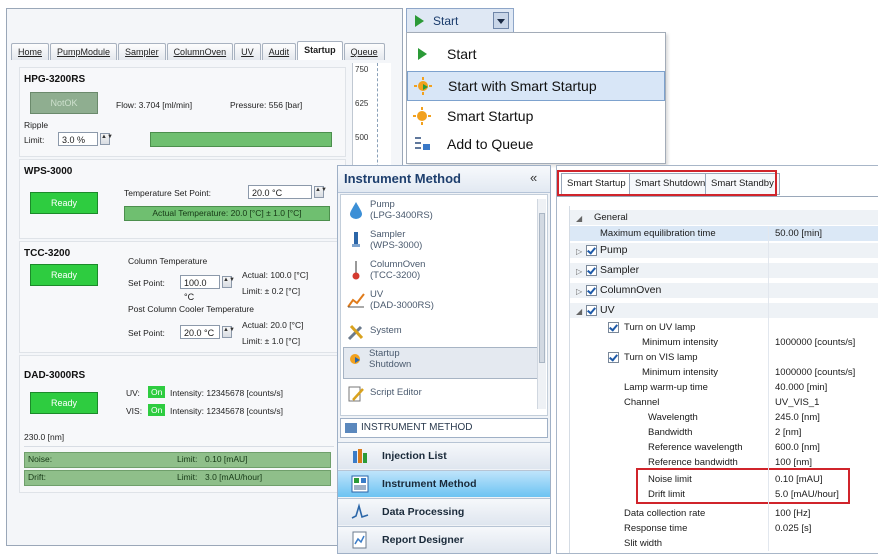  What do you see at coordinates (536, 54) in the screenshot?
I see `menu-item-start: Start` at bounding box center [536, 54].